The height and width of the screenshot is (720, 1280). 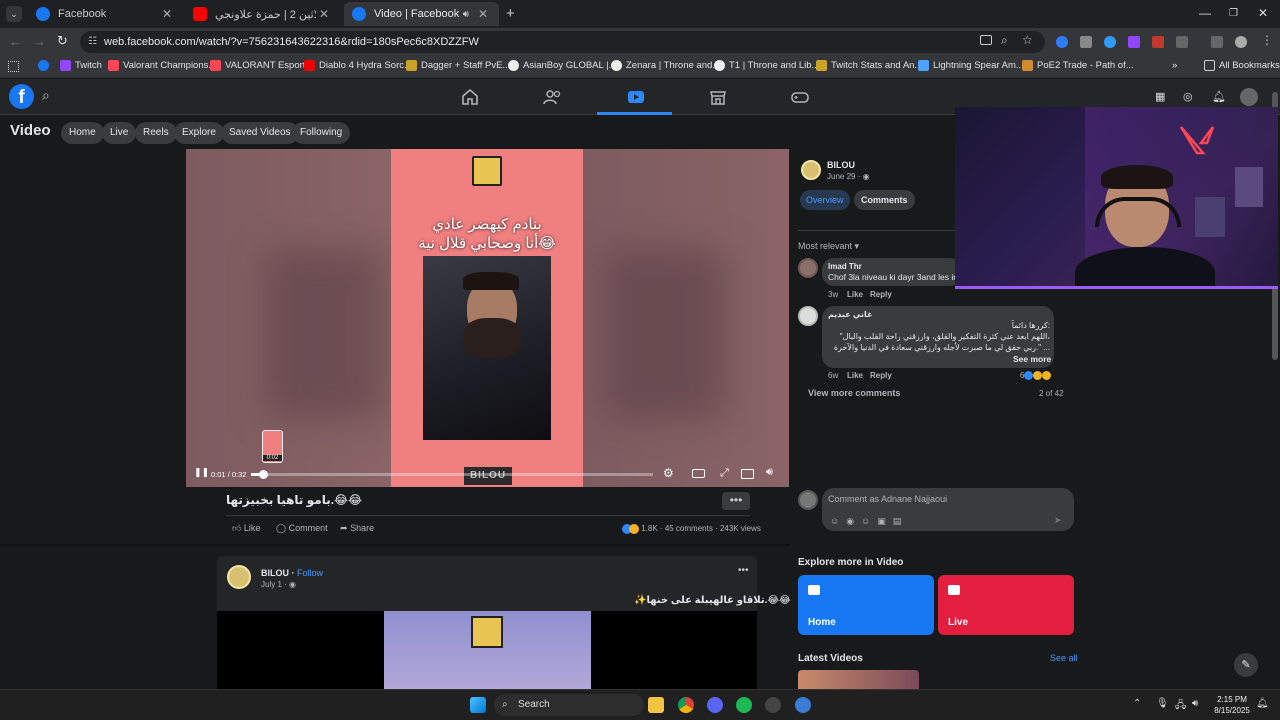 What do you see at coordinates (1134, 42) in the screenshot?
I see `twitch-extension-icon` at bounding box center [1134, 42].